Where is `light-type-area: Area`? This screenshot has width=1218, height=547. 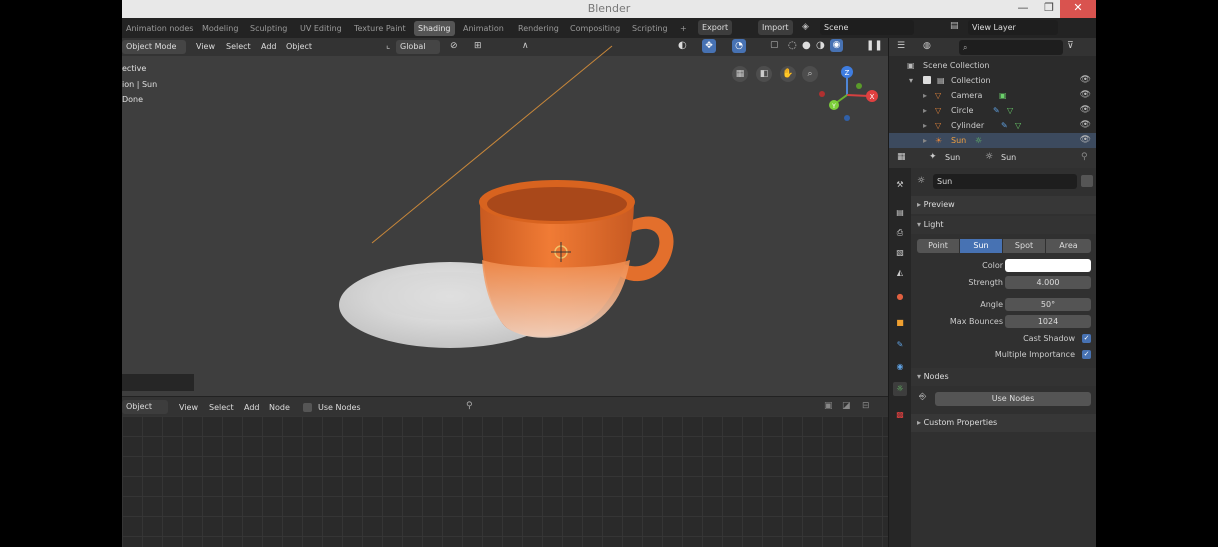 light-type-area: Area is located at coordinates (1068, 246).